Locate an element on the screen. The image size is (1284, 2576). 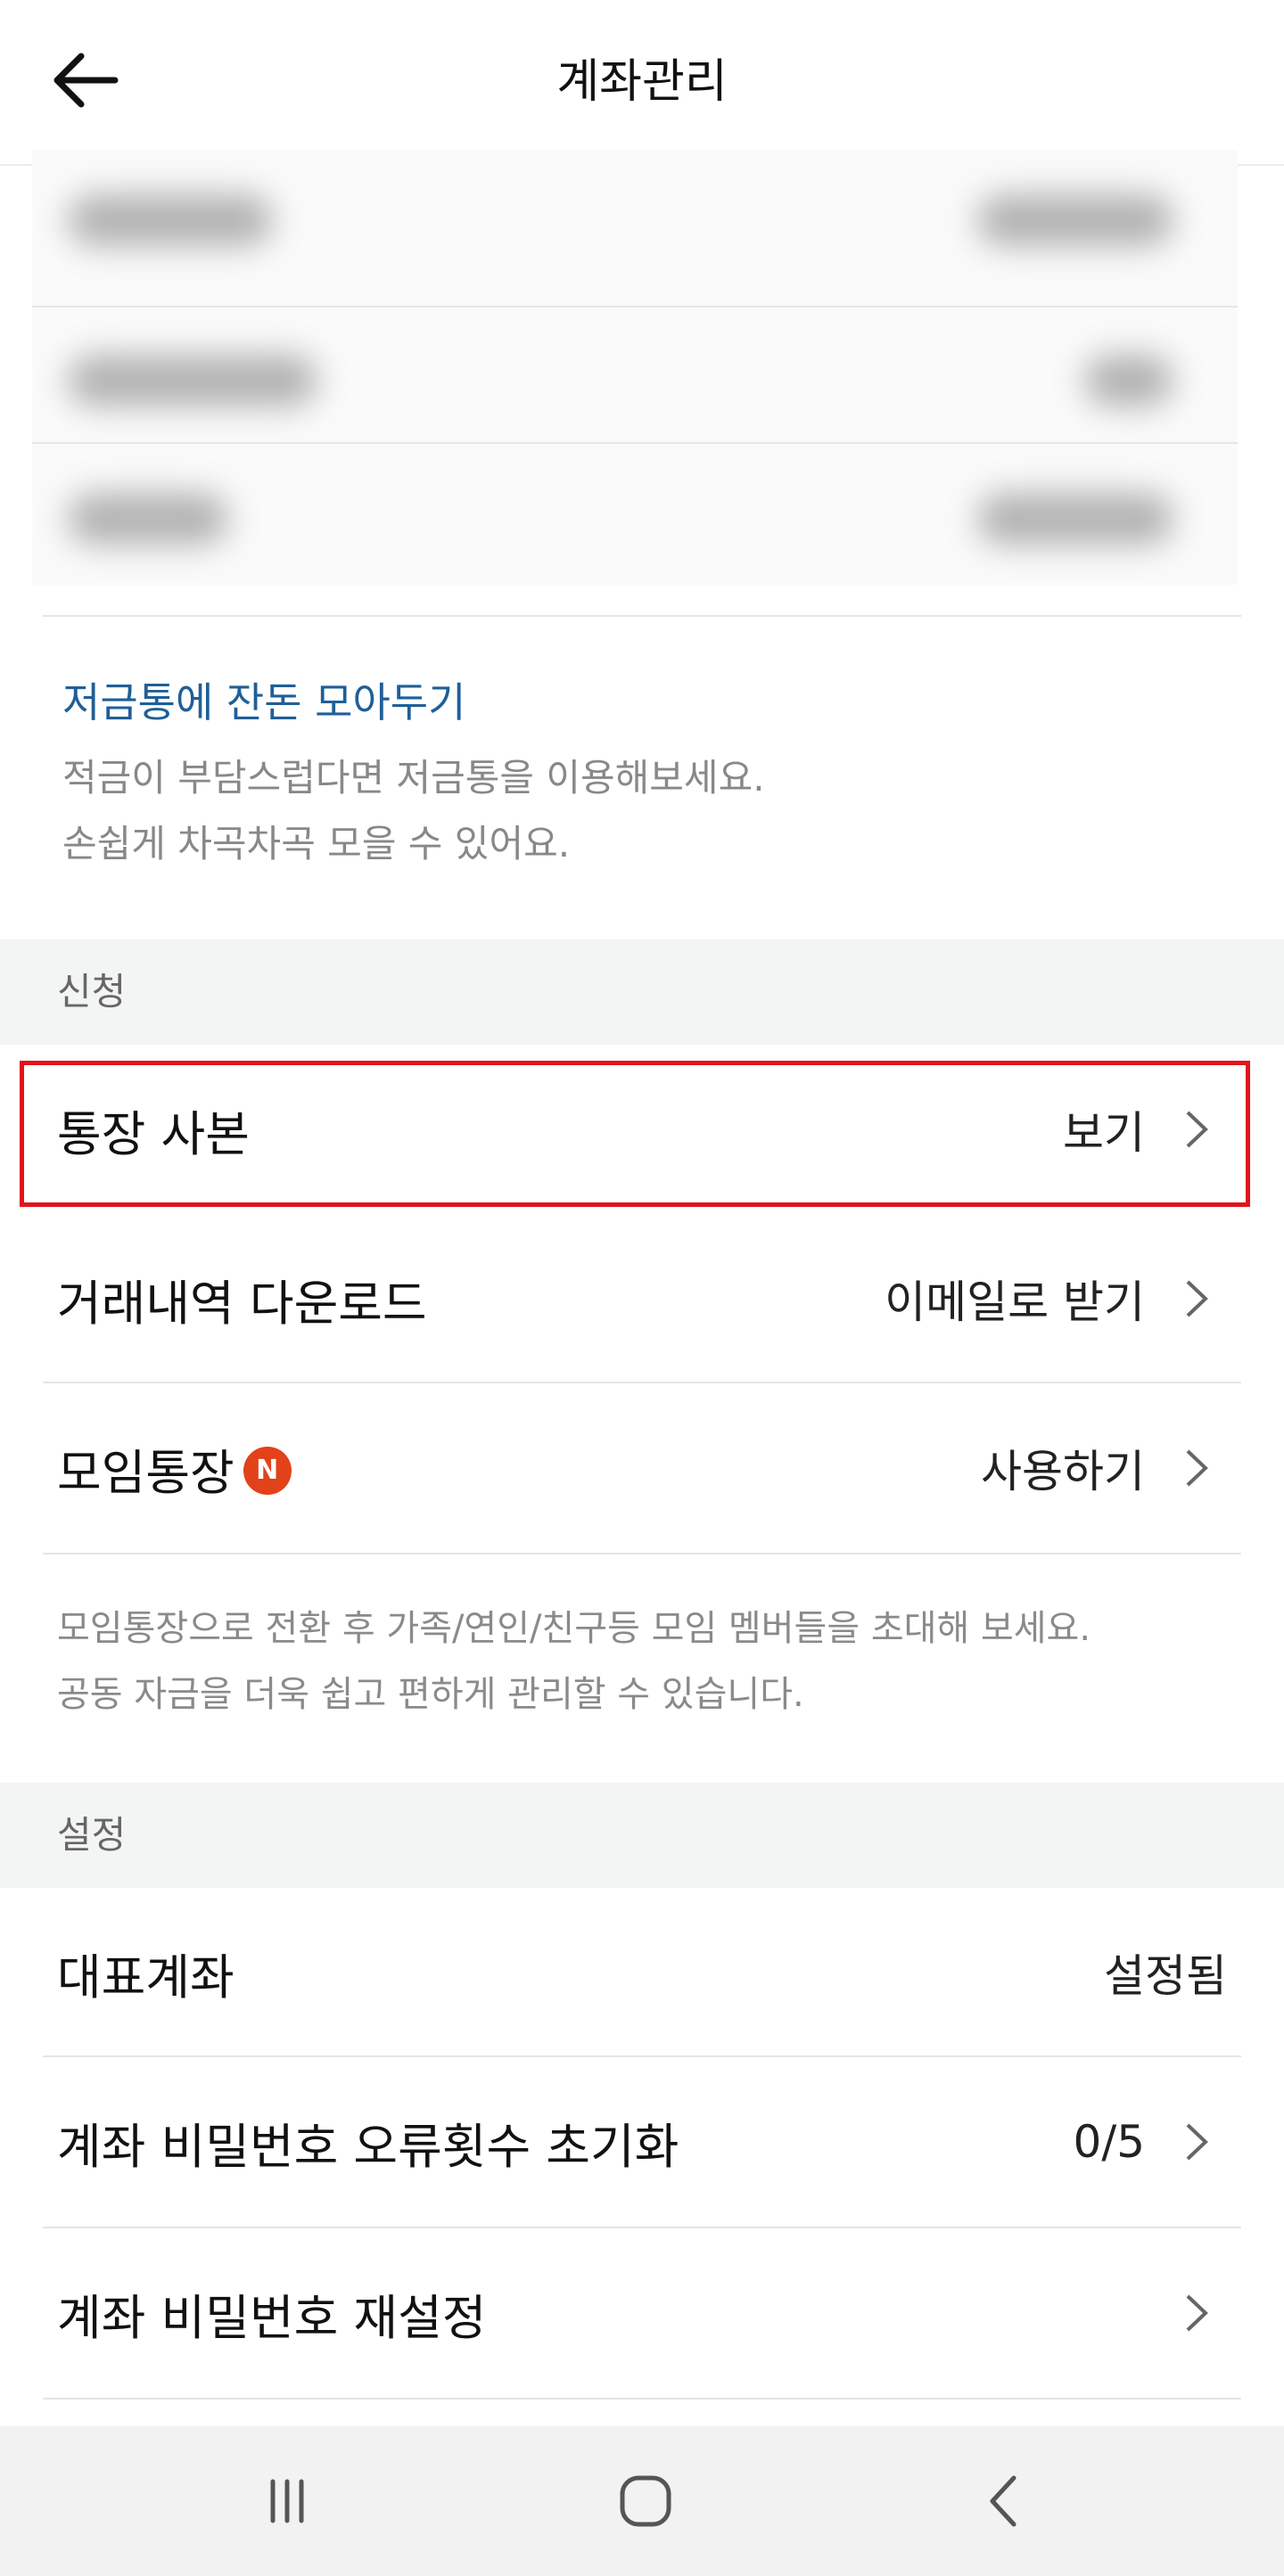
row-label: 모임통장 N is located at coordinates (174, 1468).